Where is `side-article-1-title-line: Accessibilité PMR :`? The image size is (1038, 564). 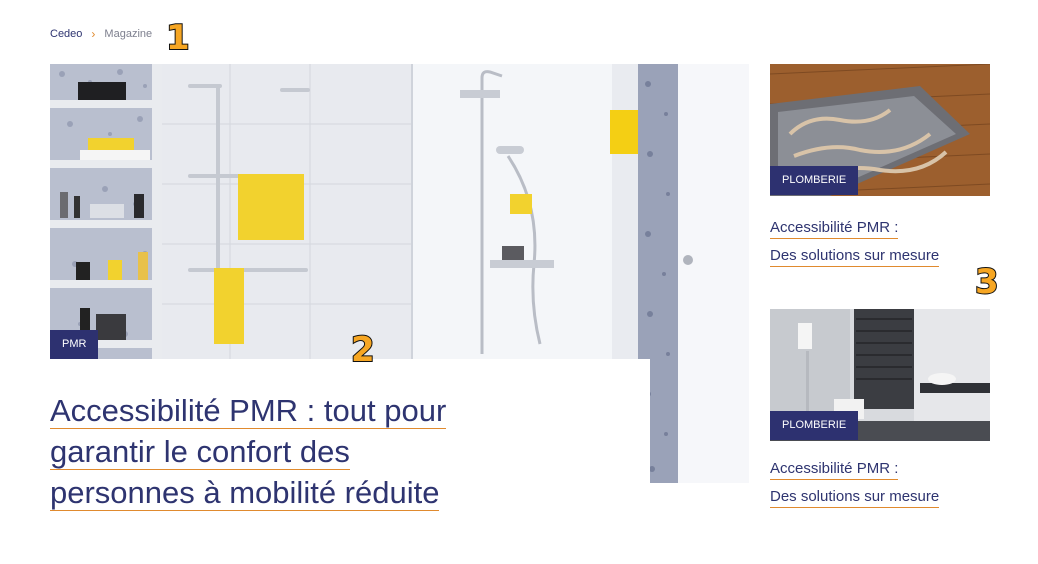 side-article-1-title-line: Accessibilité PMR : is located at coordinates (834, 229).